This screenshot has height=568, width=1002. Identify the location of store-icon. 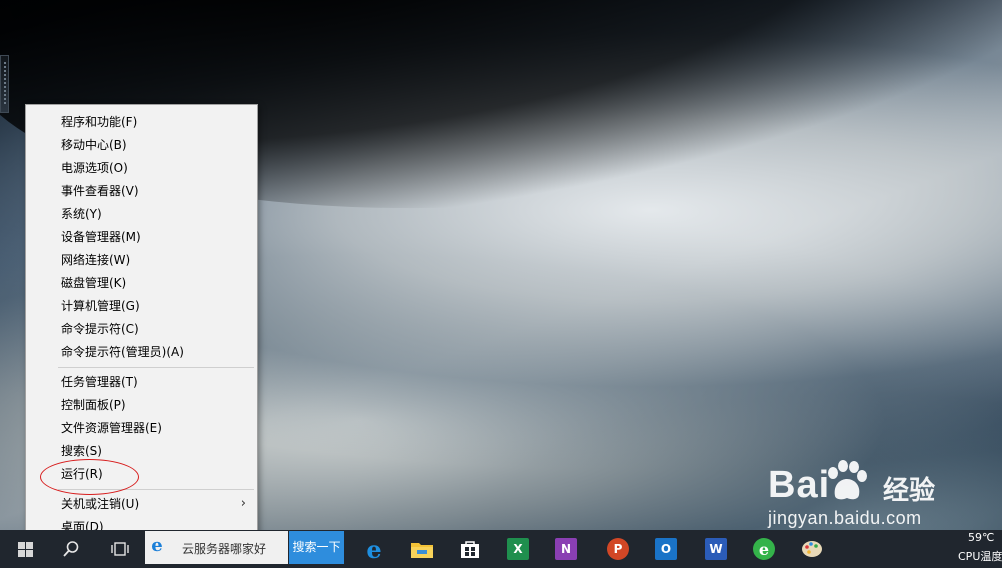
(470, 549).